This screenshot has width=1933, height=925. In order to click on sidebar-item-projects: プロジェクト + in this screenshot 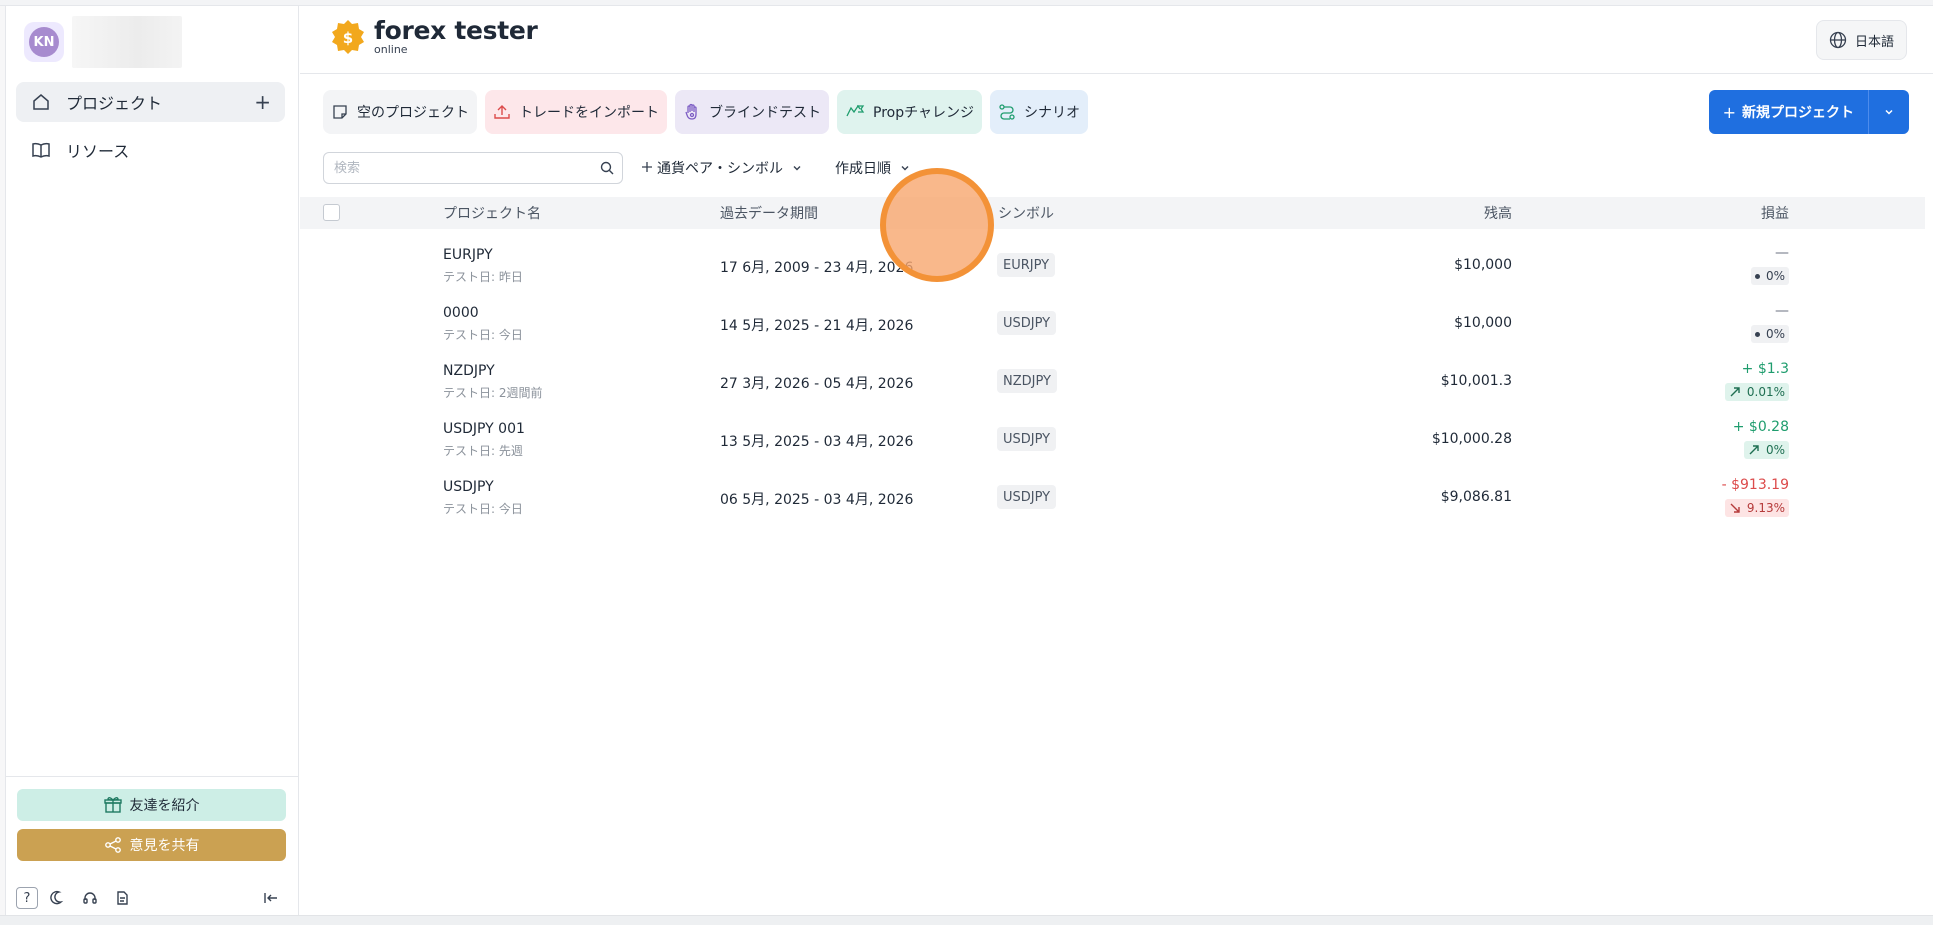, I will do `click(150, 102)`.